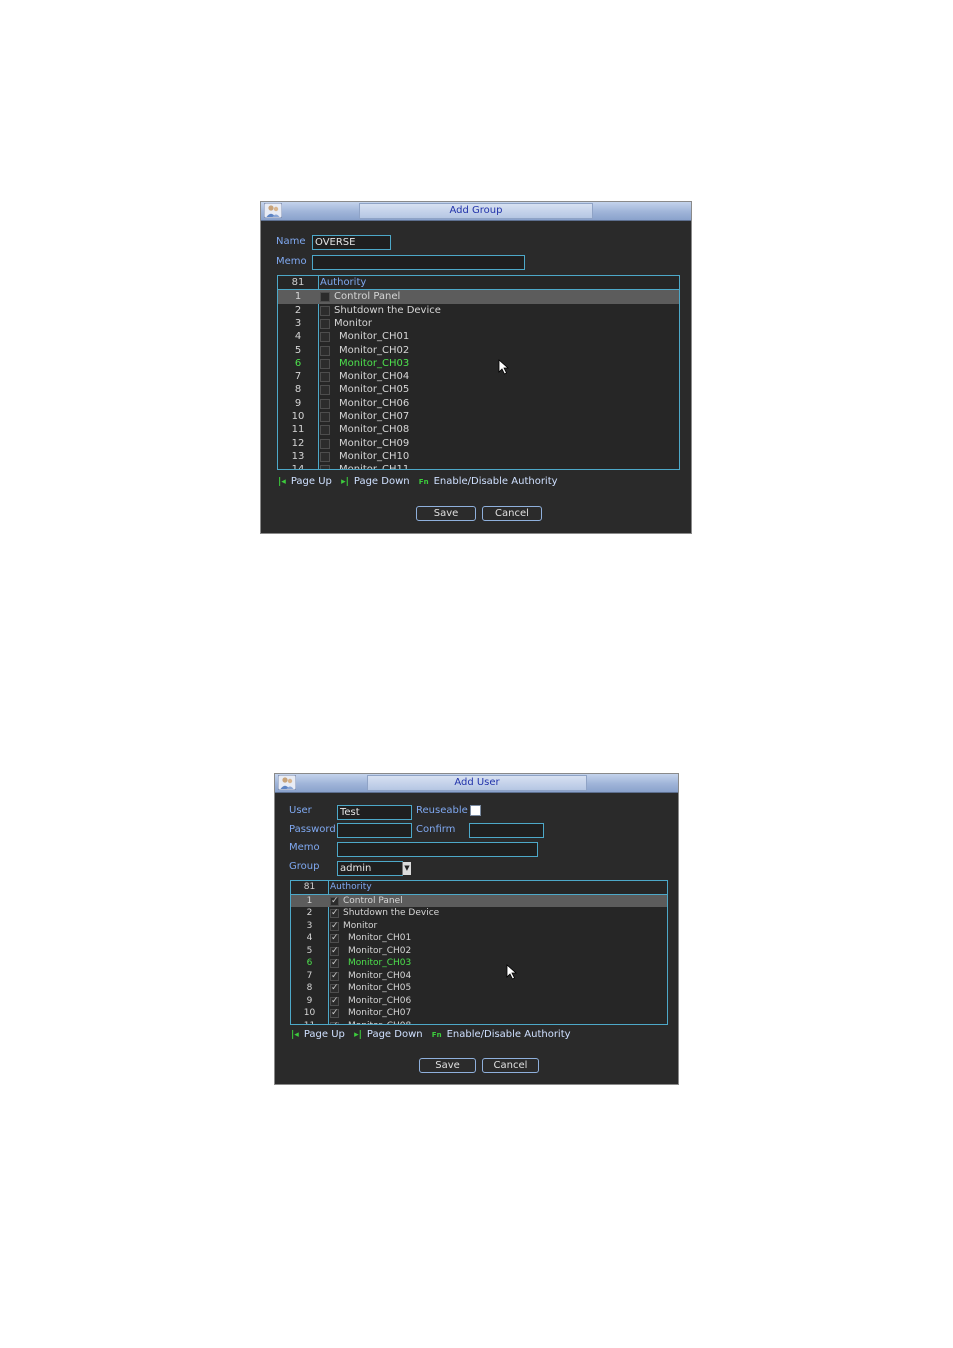  Describe the element at coordinates (351, 242) in the screenshot. I see `name-input: OVERSE` at that location.